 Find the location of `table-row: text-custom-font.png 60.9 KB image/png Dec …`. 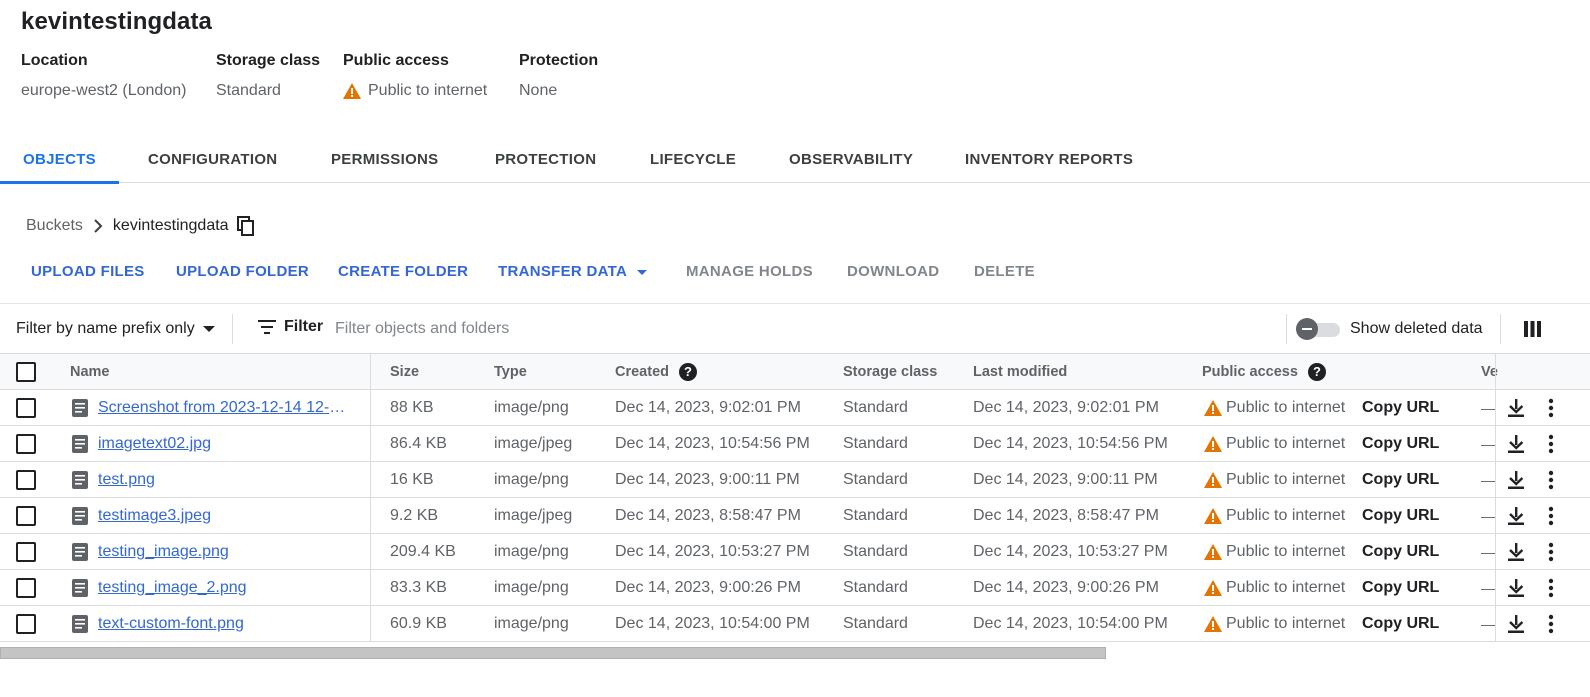

table-row: text-custom-font.png 60.9 KB image/png Dec … is located at coordinates (795, 624).